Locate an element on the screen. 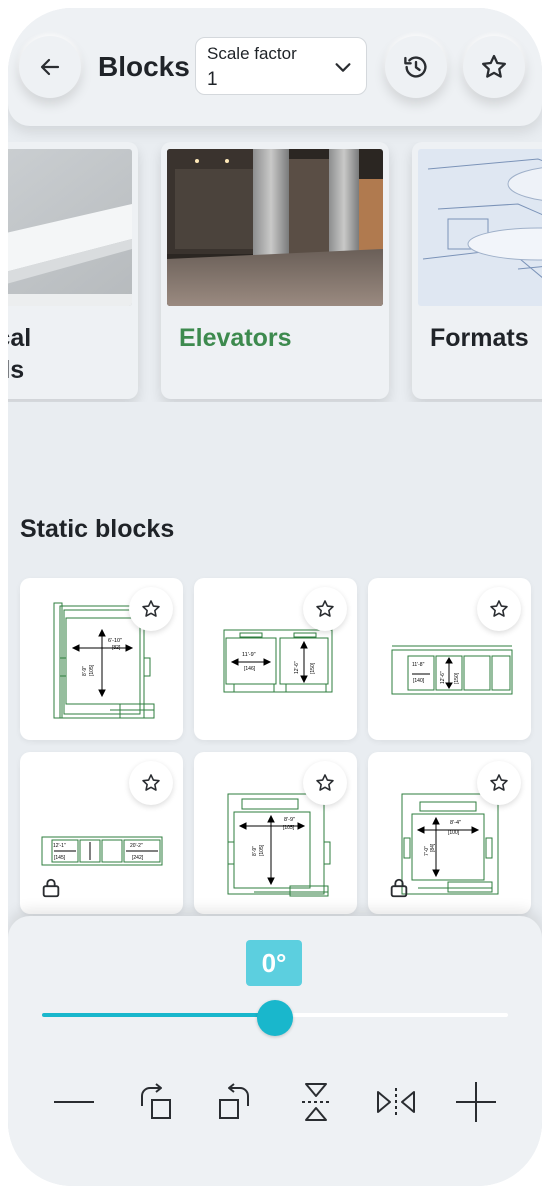 This screenshot has height=1194, width=550. category-card-electrical: Electrical Symbols is located at coordinates (73, 270).